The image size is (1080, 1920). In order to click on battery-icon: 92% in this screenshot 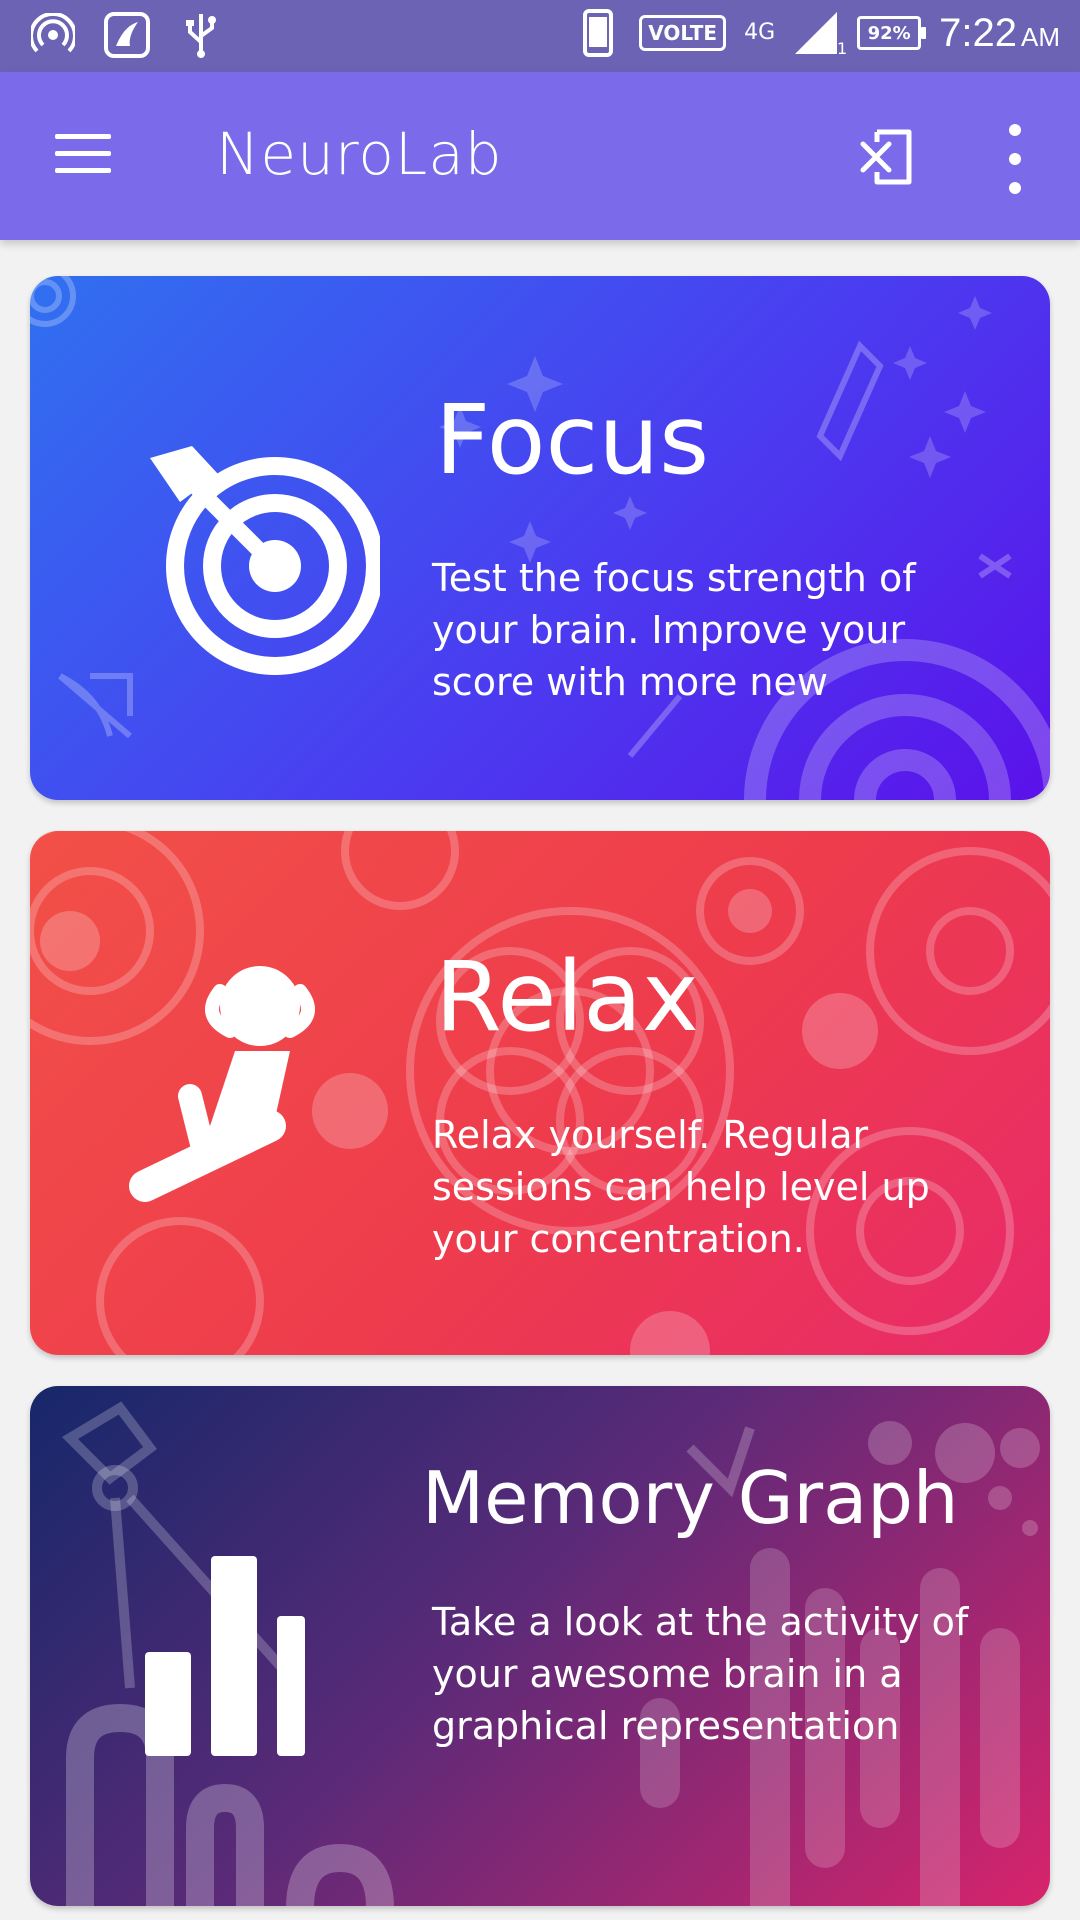, I will do `click(892, 33)`.